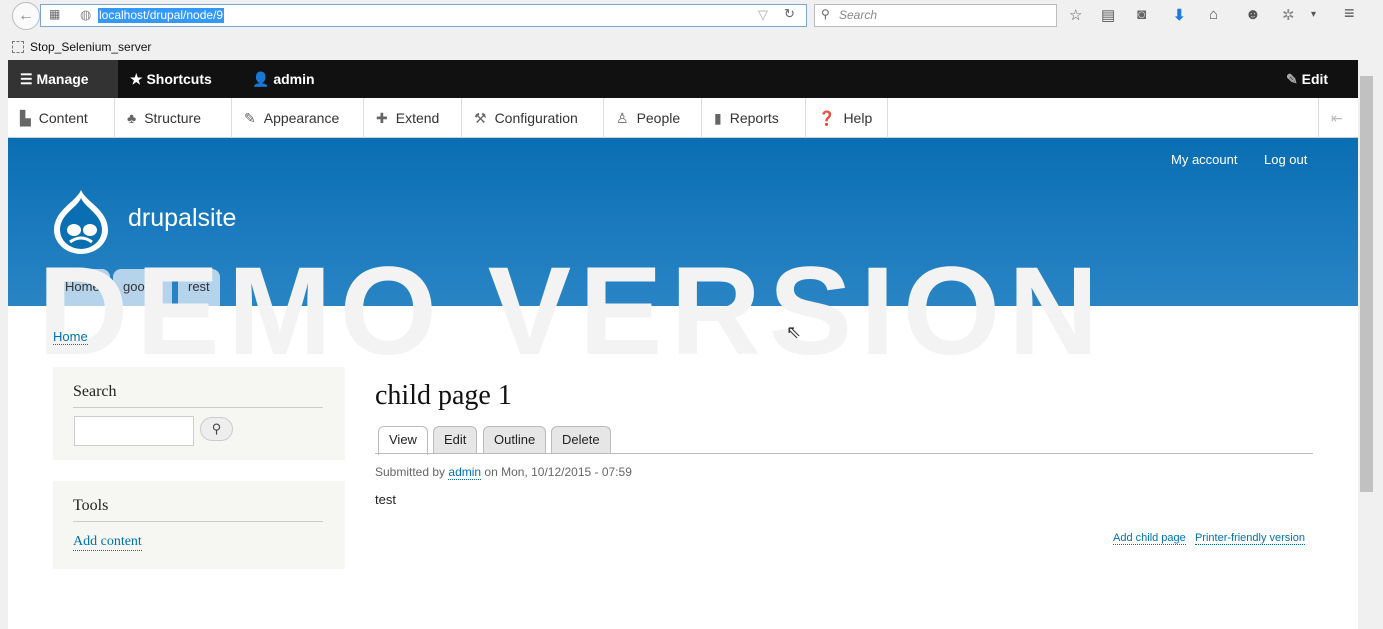 This screenshot has width=1383, height=629. Describe the element at coordinates (465, 472) in the screenshot. I see `author-link: admin` at that location.